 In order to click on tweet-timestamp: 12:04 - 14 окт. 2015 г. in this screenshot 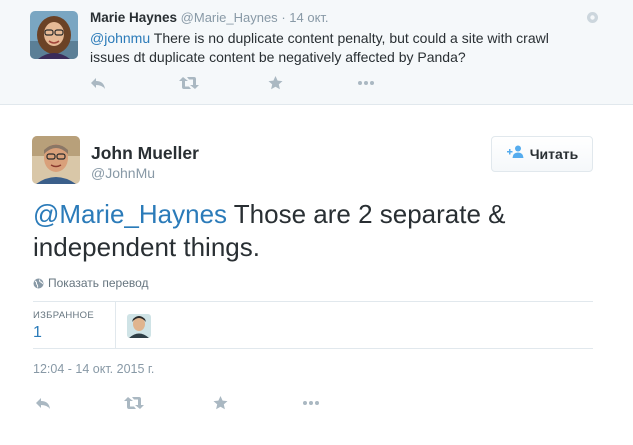, I will do `click(93, 369)`.